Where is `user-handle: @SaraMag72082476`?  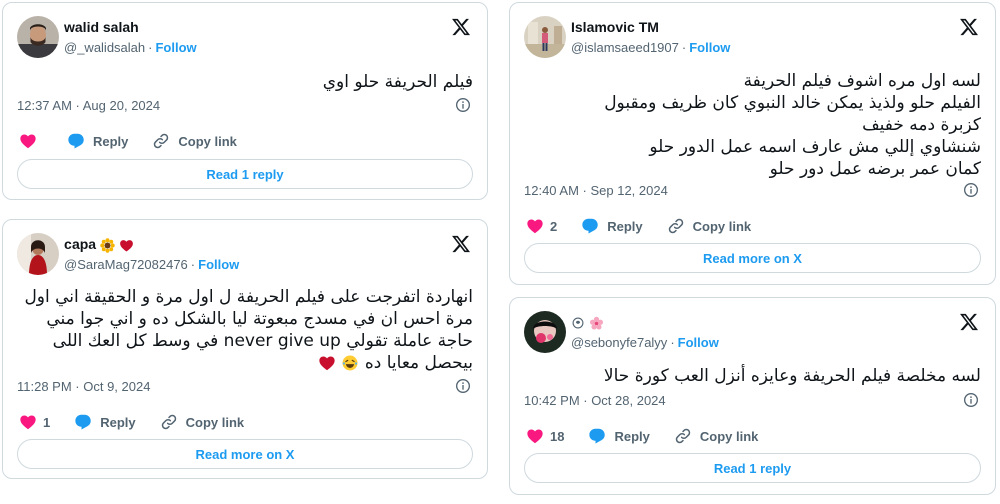 user-handle: @SaraMag72082476 is located at coordinates (126, 264).